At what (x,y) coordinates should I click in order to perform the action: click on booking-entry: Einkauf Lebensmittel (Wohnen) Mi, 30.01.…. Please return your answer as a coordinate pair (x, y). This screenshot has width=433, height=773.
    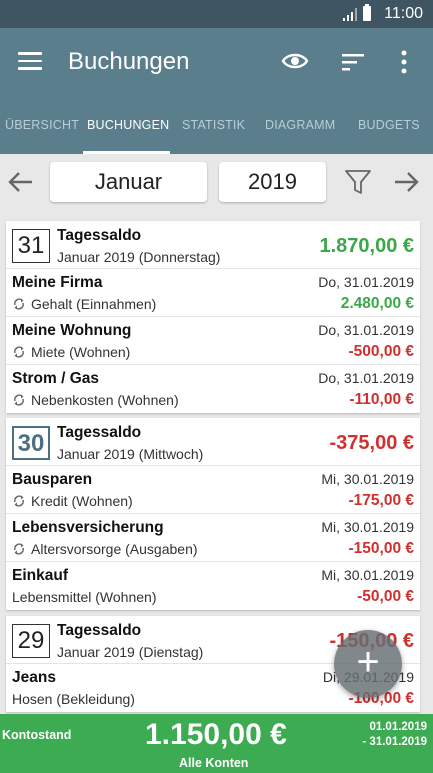
    Looking at the image, I should click on (213, 586).